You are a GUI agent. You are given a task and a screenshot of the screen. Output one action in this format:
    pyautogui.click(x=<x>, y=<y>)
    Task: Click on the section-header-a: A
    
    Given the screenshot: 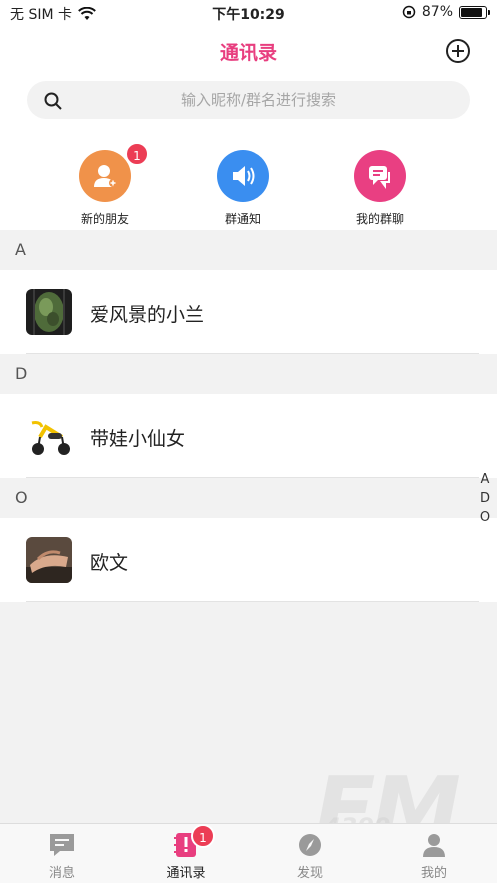 What is the action you would take?
    pyautogui.click(x=248, y=250)
    